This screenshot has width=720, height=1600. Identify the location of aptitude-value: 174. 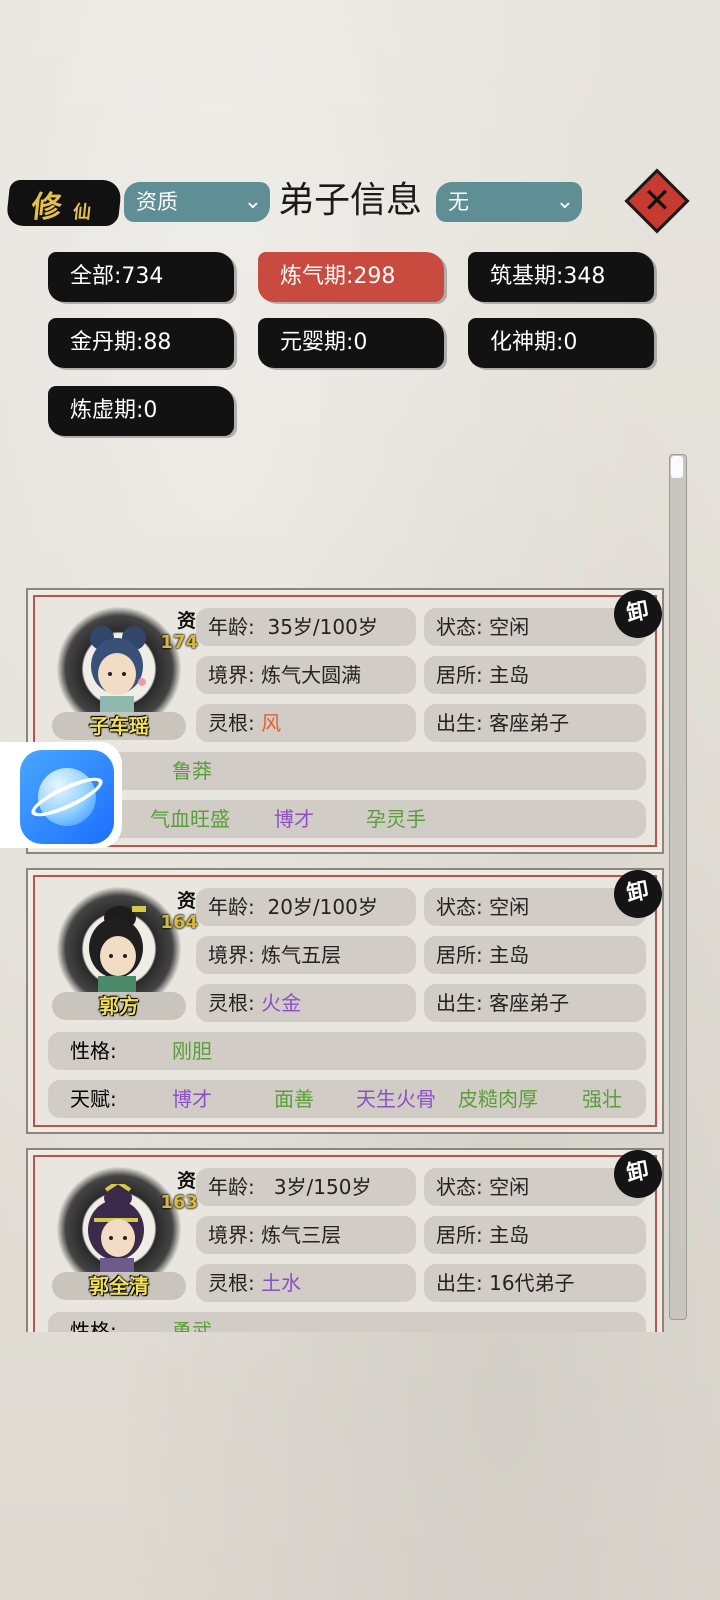
(179, 642).